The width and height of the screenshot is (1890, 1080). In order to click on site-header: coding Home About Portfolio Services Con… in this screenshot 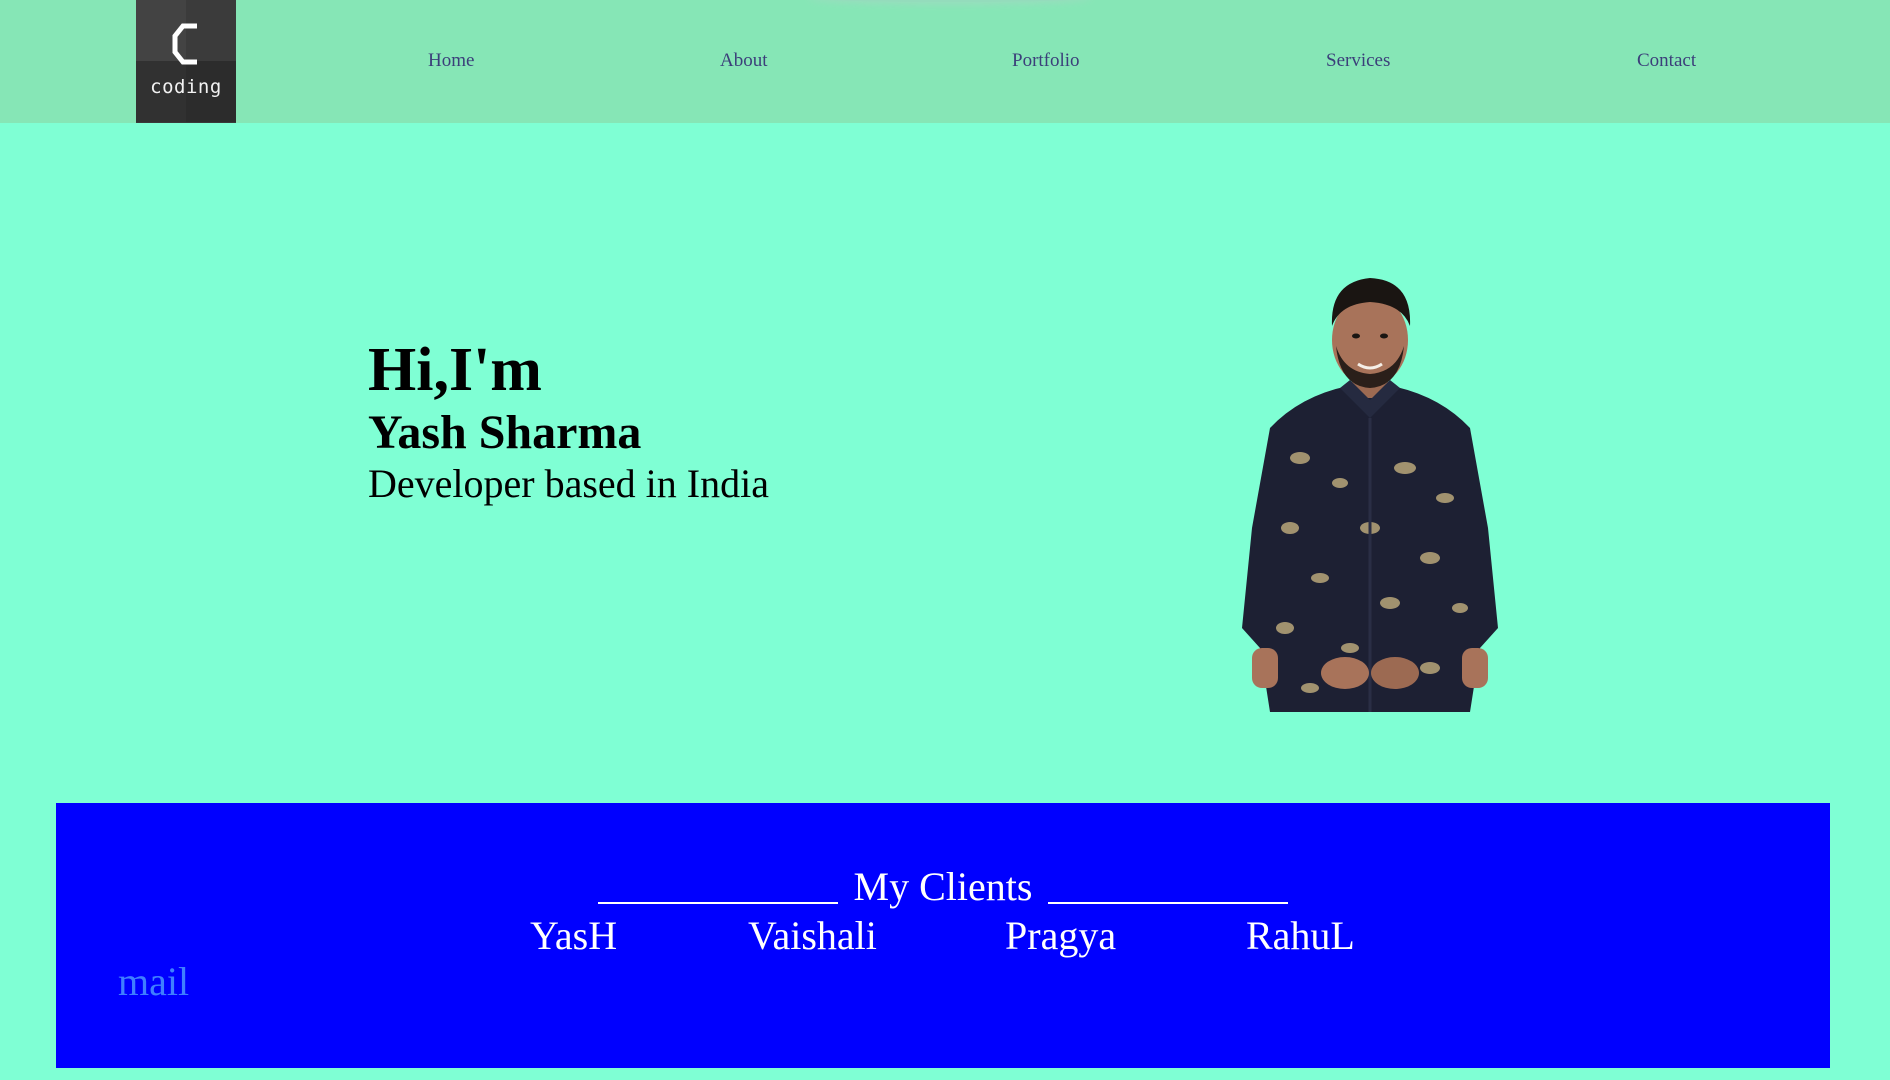, I will do `click(945, 61)`.